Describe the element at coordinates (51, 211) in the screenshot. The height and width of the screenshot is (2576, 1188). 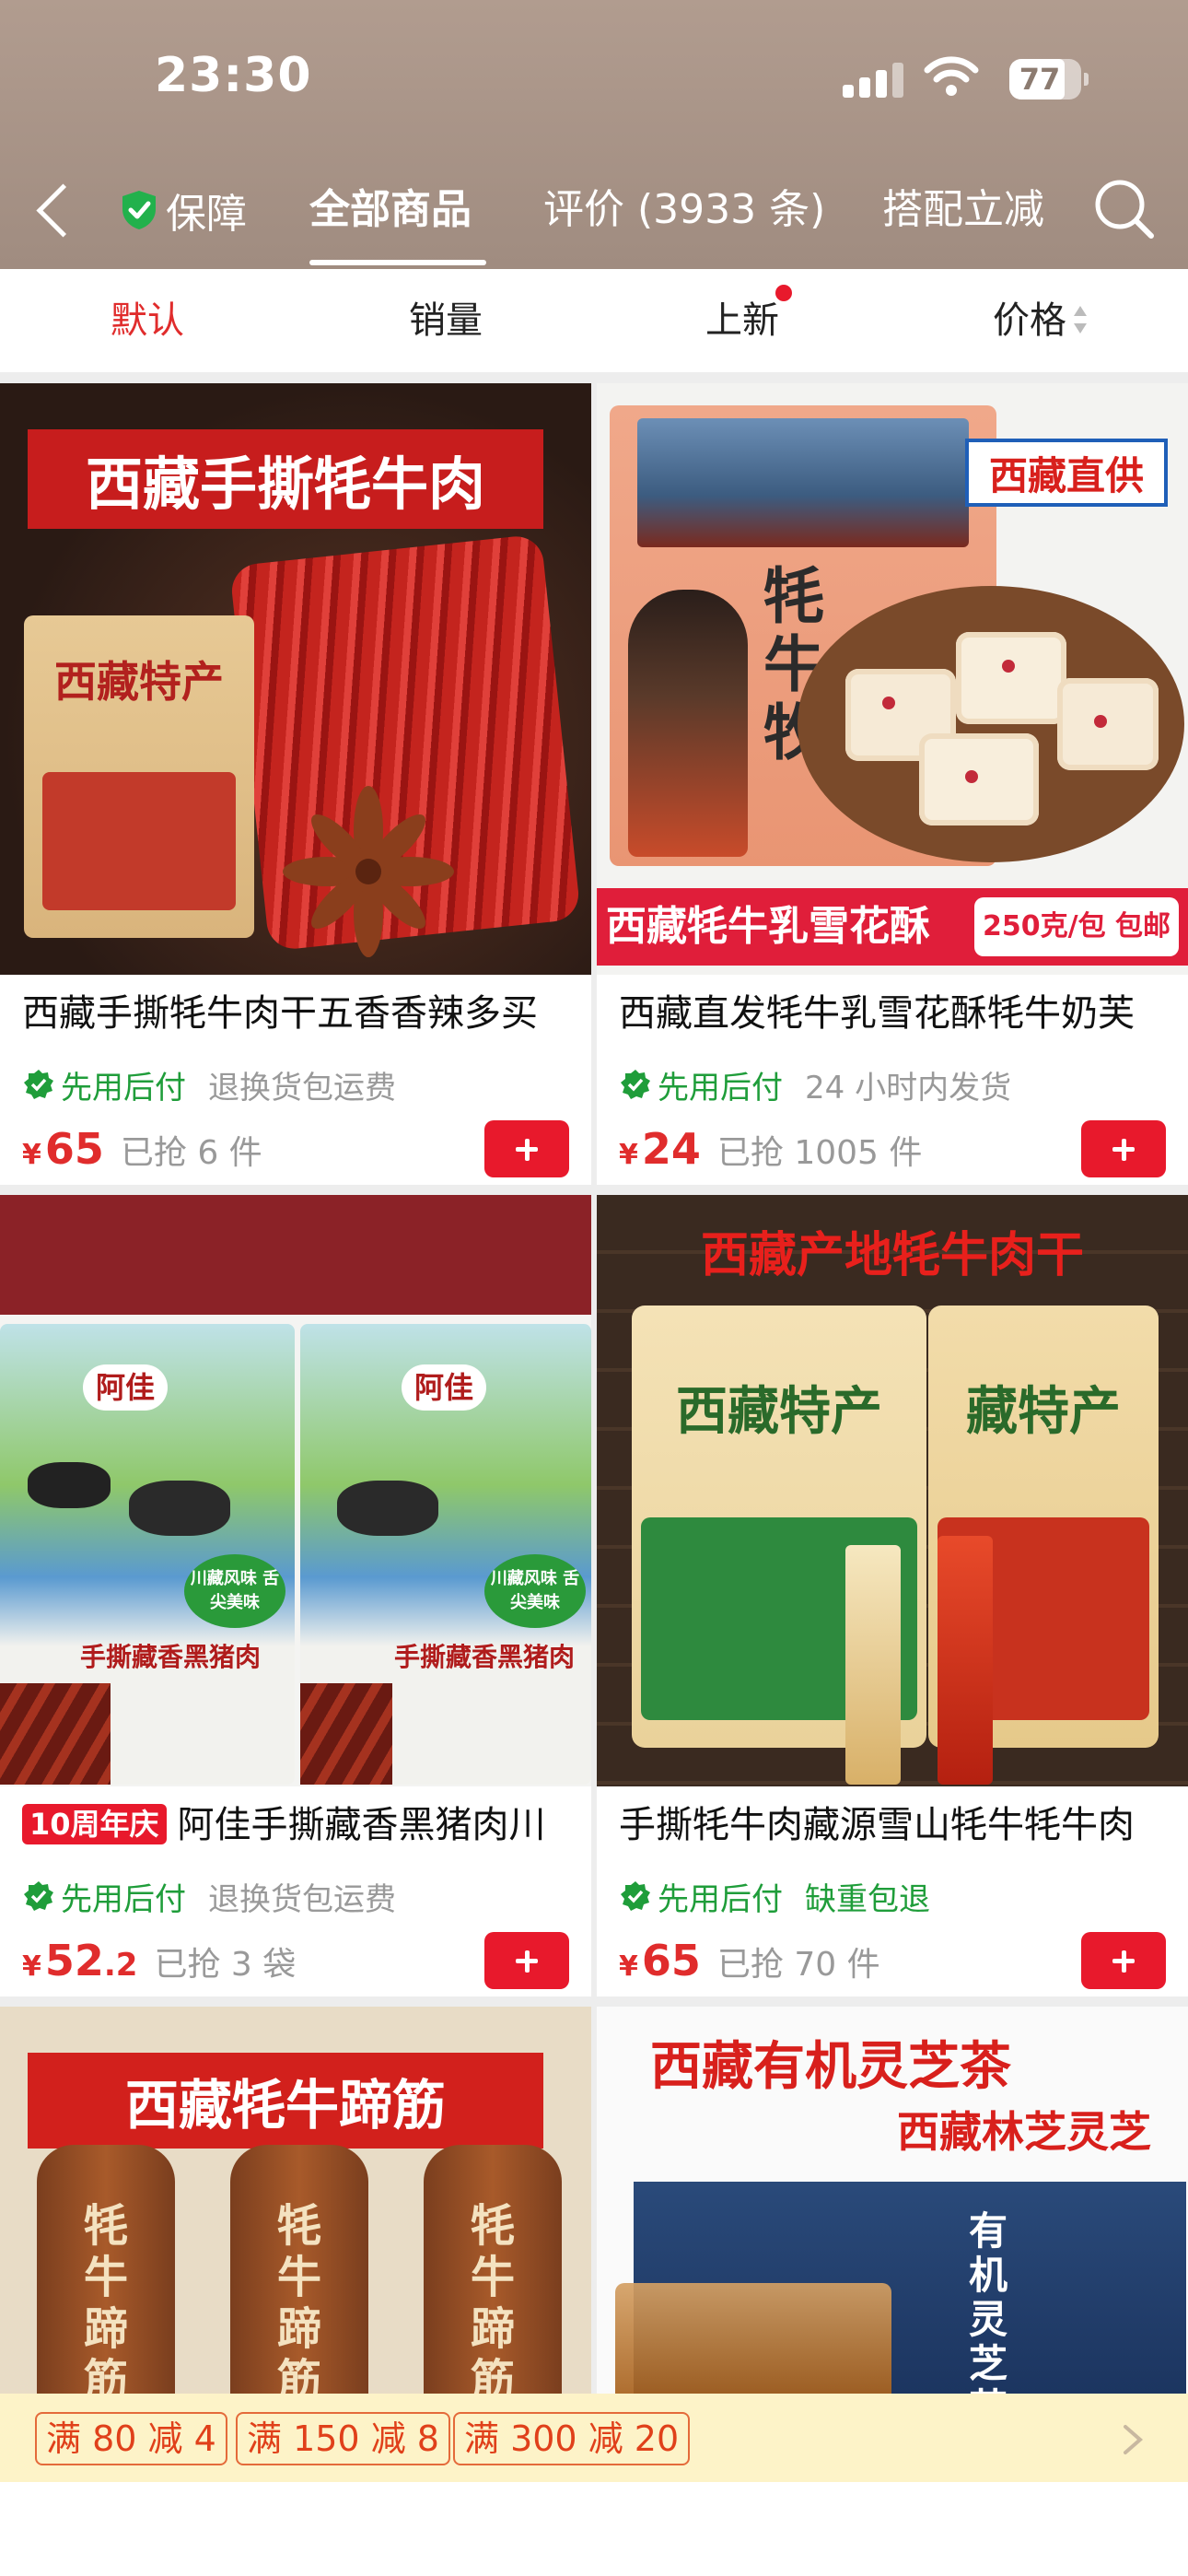
I see `back-button` at that location.